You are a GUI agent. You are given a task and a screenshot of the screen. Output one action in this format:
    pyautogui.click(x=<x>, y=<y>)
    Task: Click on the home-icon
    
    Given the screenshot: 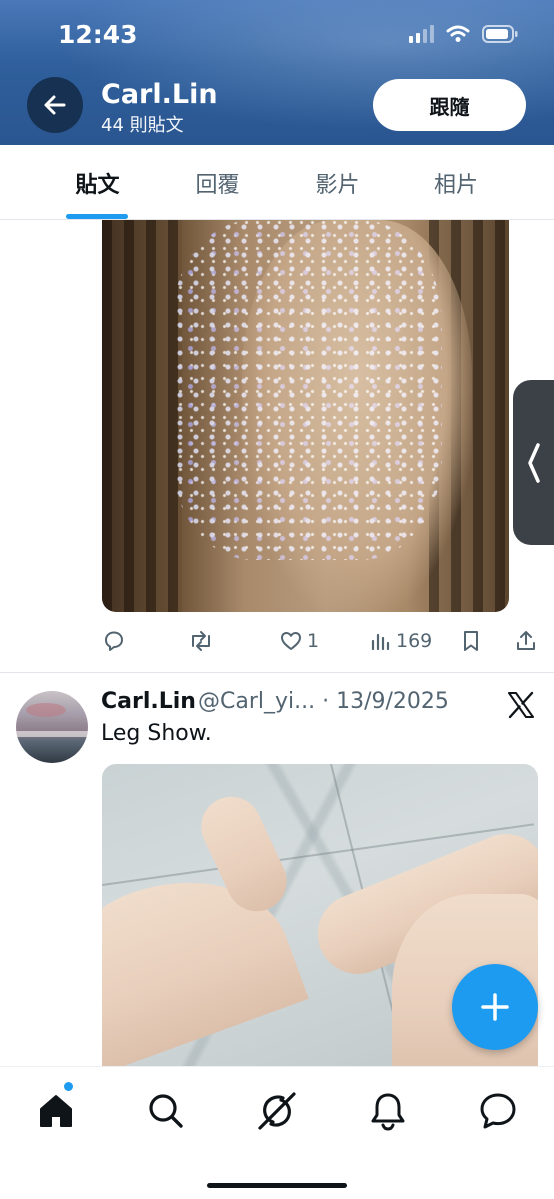 What is the action you would take?
    pyautogui.click(x=56, y=1111)
    